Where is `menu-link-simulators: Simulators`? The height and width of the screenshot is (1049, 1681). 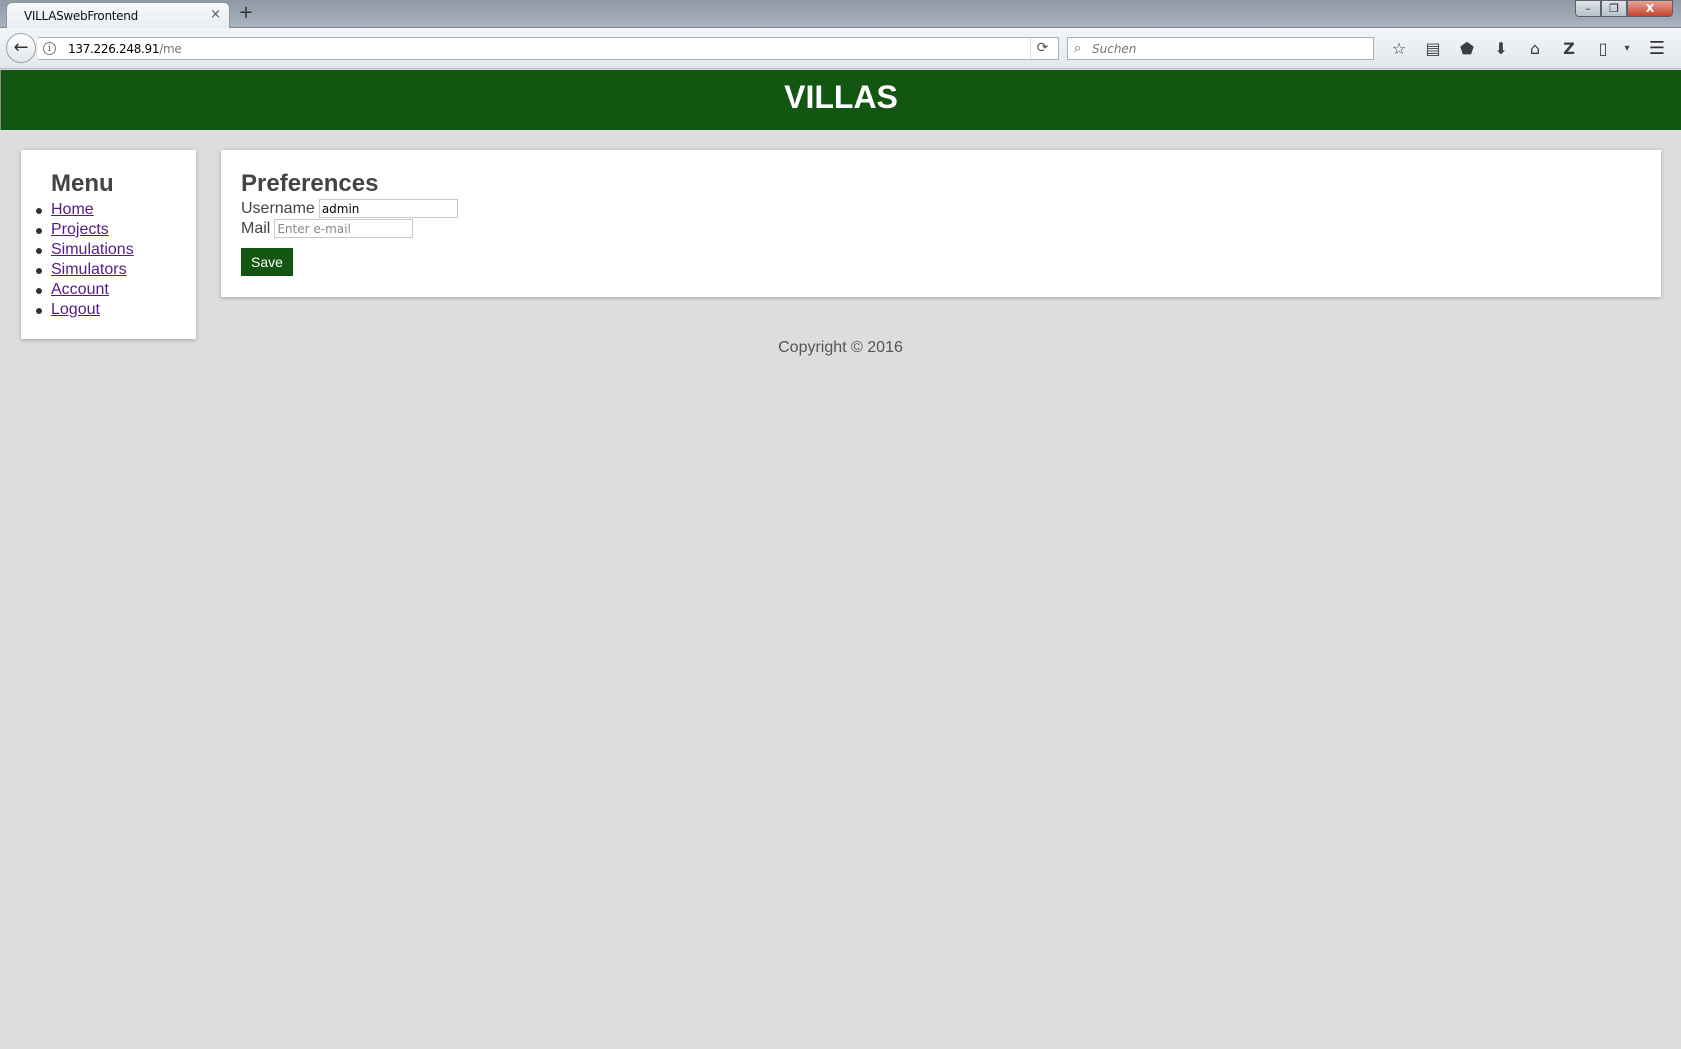 menu-link-simulators: Simulators is located at coordinates (89, 269).